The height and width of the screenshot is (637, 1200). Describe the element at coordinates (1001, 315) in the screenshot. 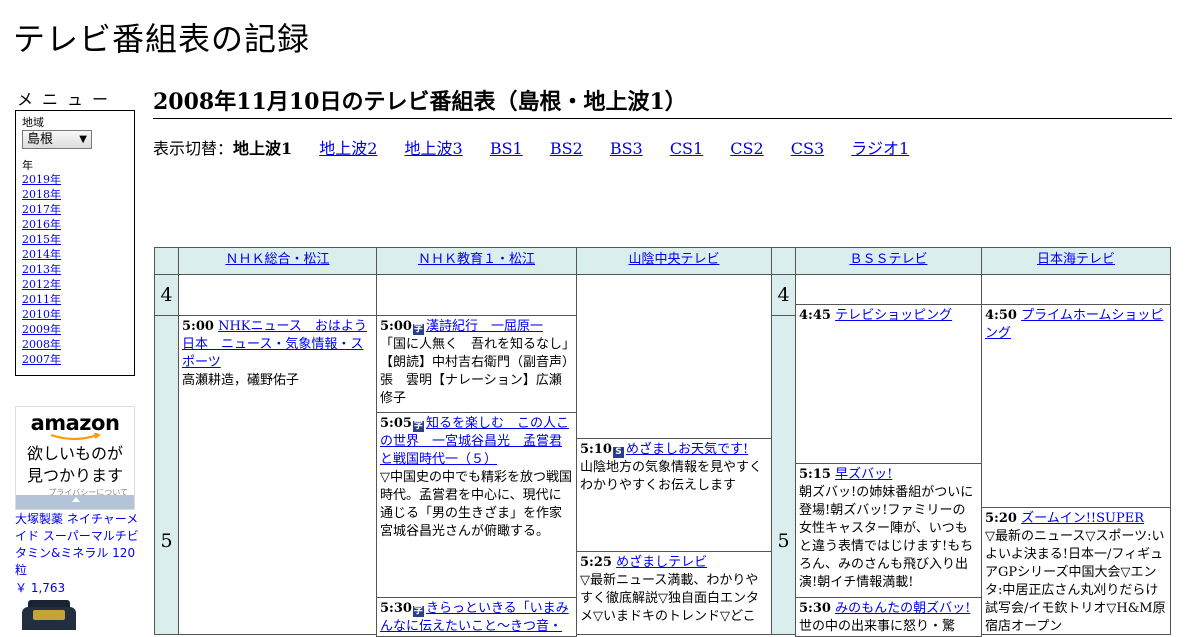

I see `program-time: 4:50` at that location.